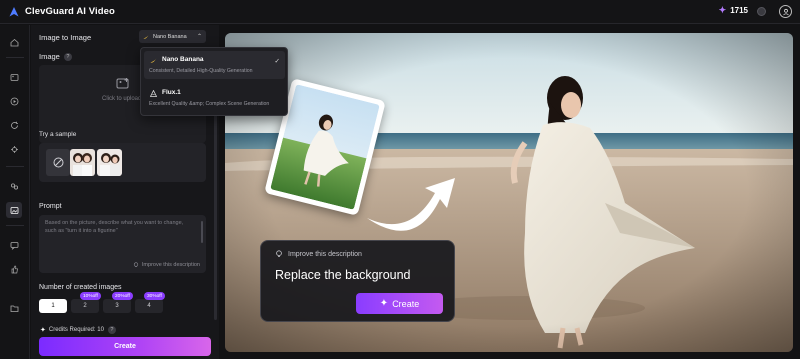 This screenshot has width=800, height=359. Describe the element at coordinates (761, 11) in the screenshot. I see `coin-icon` at that location.